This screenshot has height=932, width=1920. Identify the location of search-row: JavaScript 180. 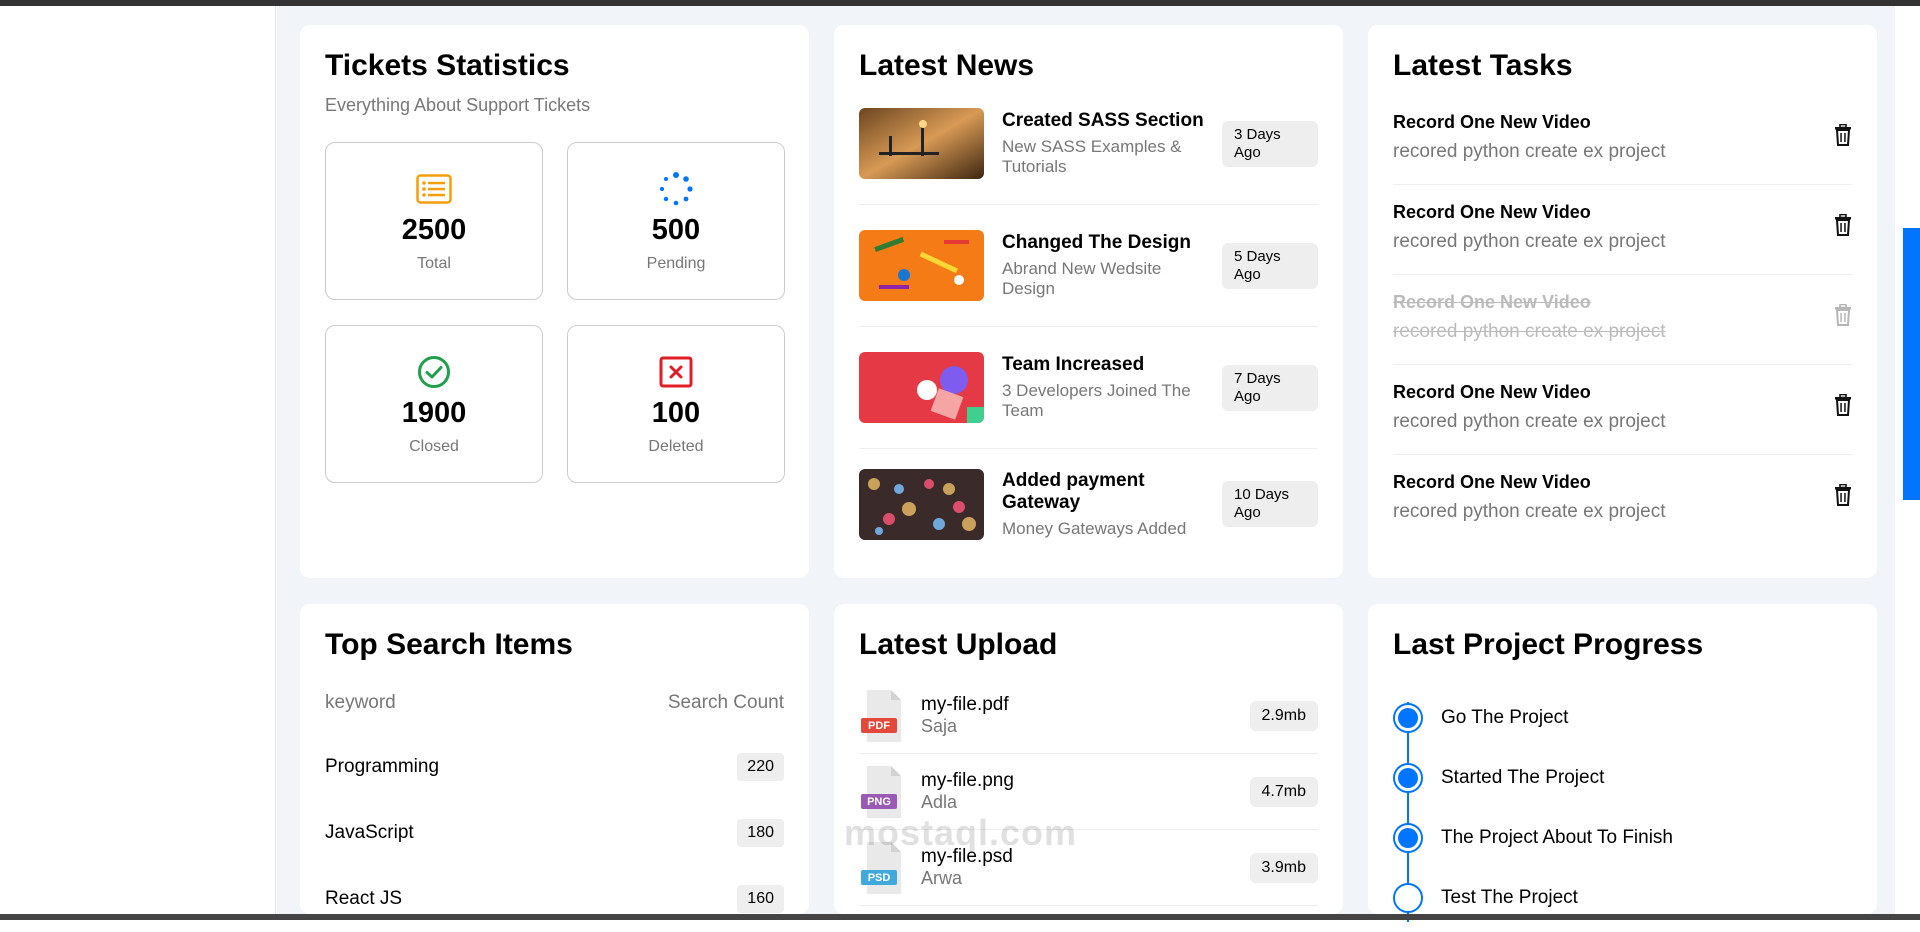
(554, 833).